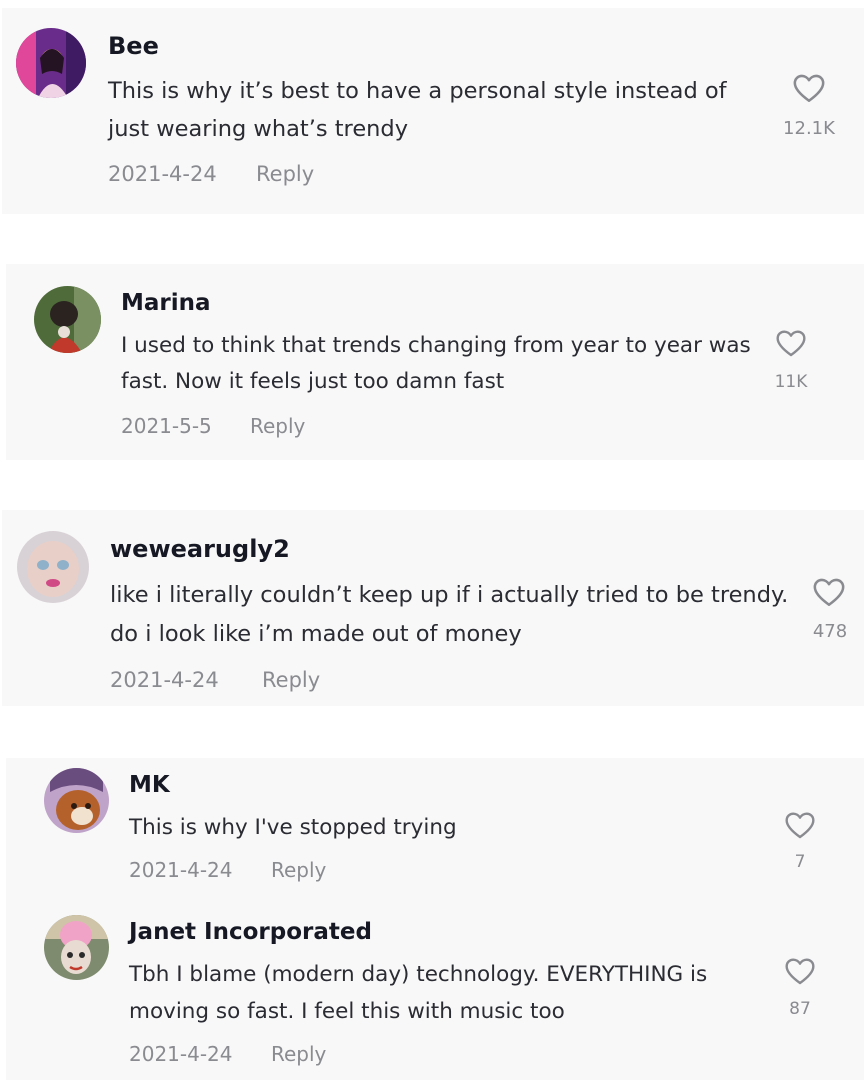 The width and height of the screenshot is (866, 1082). I want to click on like-count: 7, so click(800, 862).